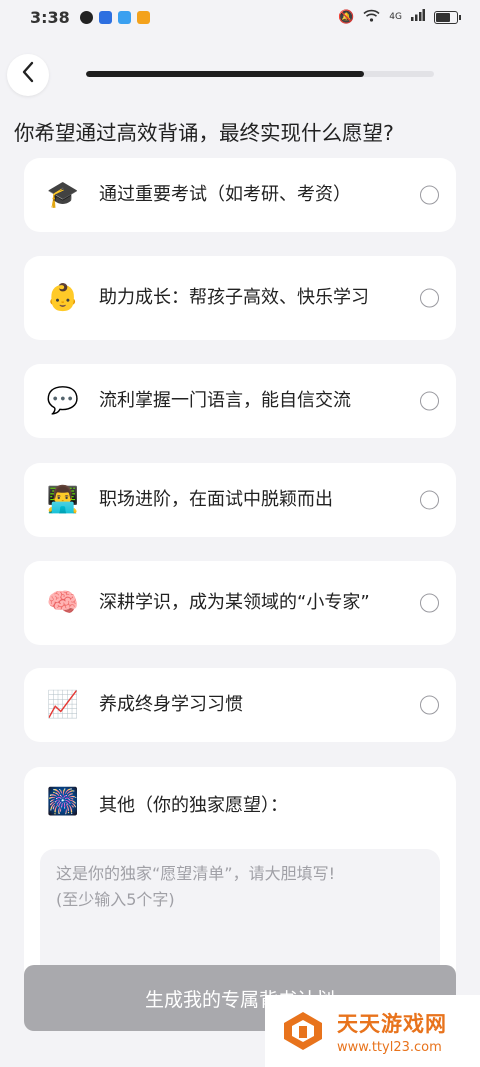  I want to click on option-child-growth: 👶 助力成长：帮孩子高效、快乐学习, so click(240, 298).